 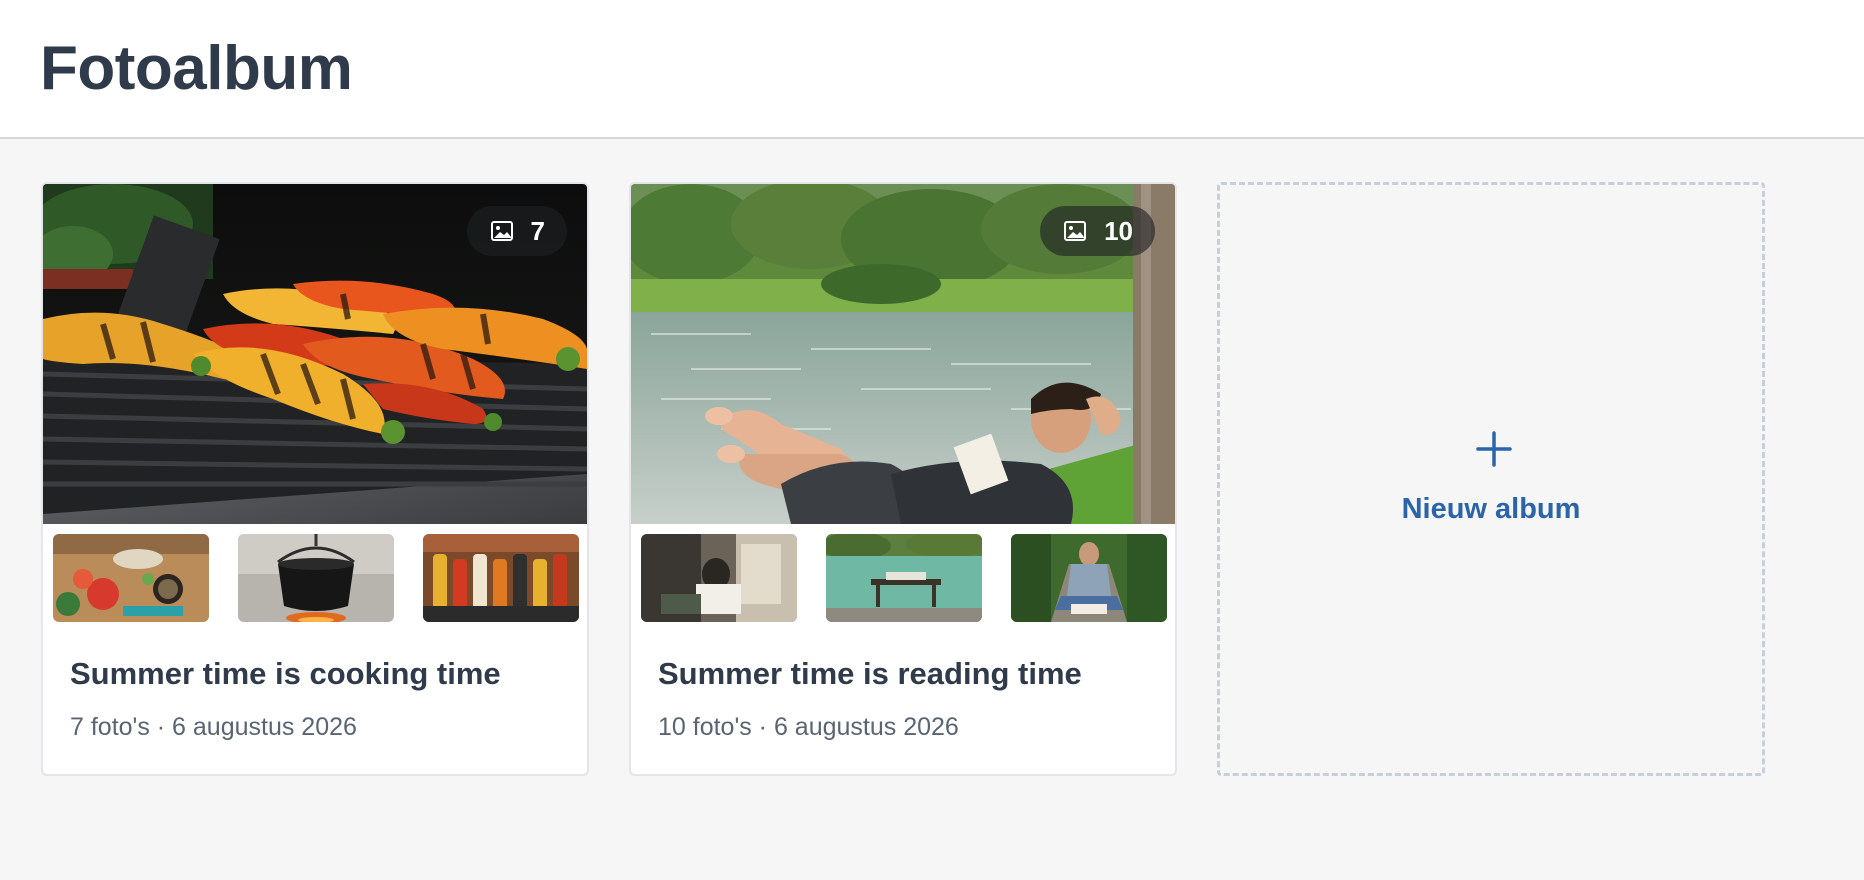 What do you see at coordinates (1118, 230) in the screenshot?
I see `photo-count: 10` at bounding box center [1118, 230].